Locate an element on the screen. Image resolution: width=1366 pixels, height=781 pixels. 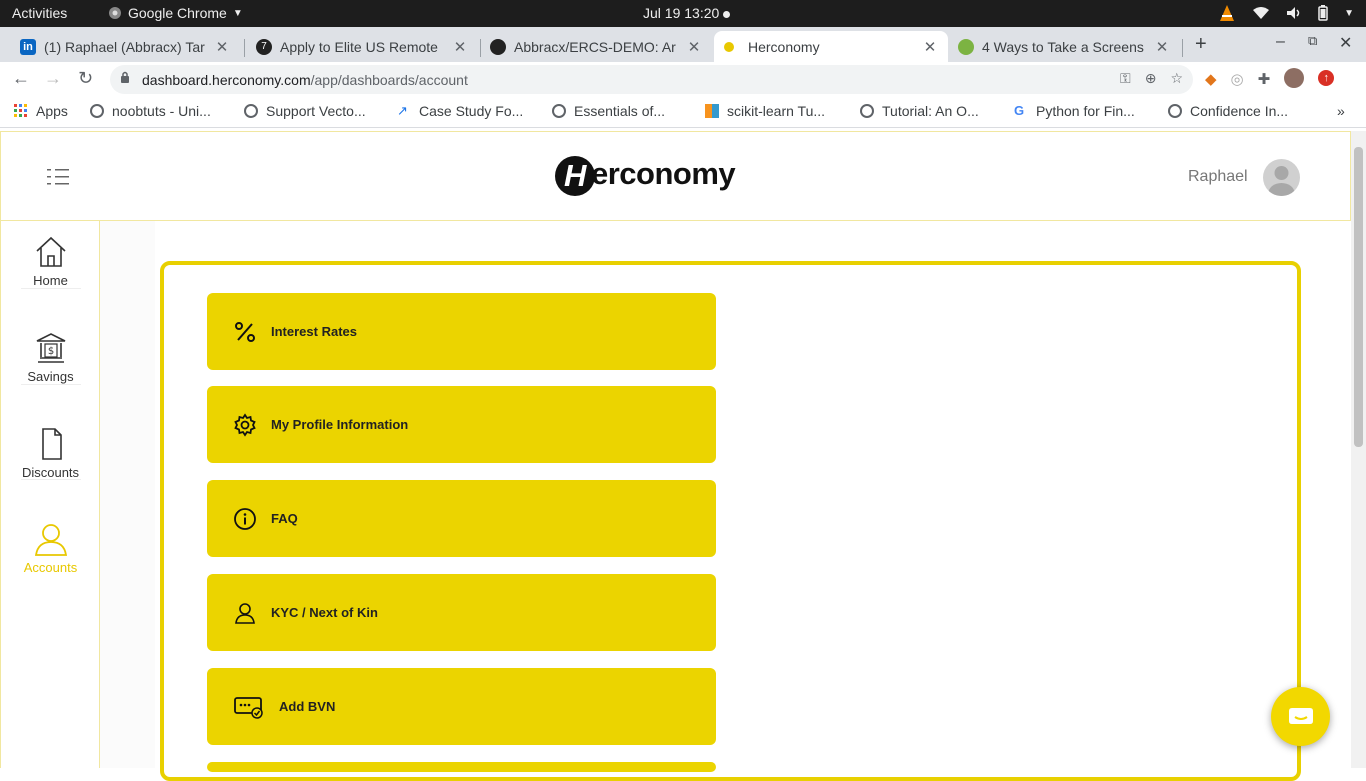
app-menu: Google Chrome ▼ is located at coordinates (175, 13).